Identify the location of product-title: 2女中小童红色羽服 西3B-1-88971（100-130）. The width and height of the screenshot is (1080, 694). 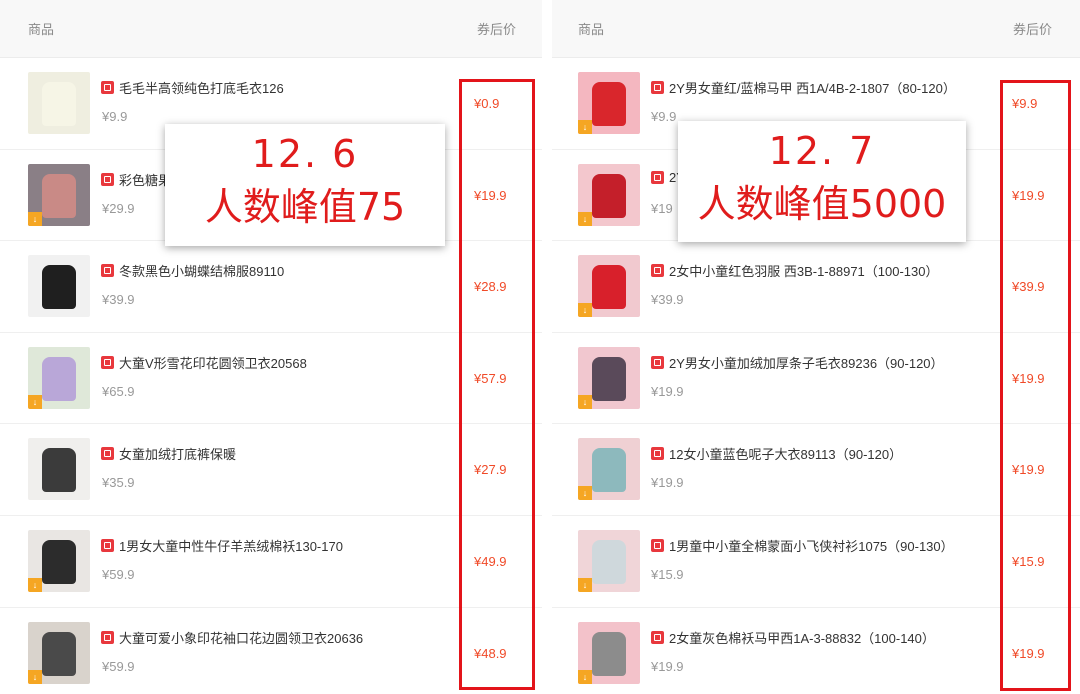
(795, 270).